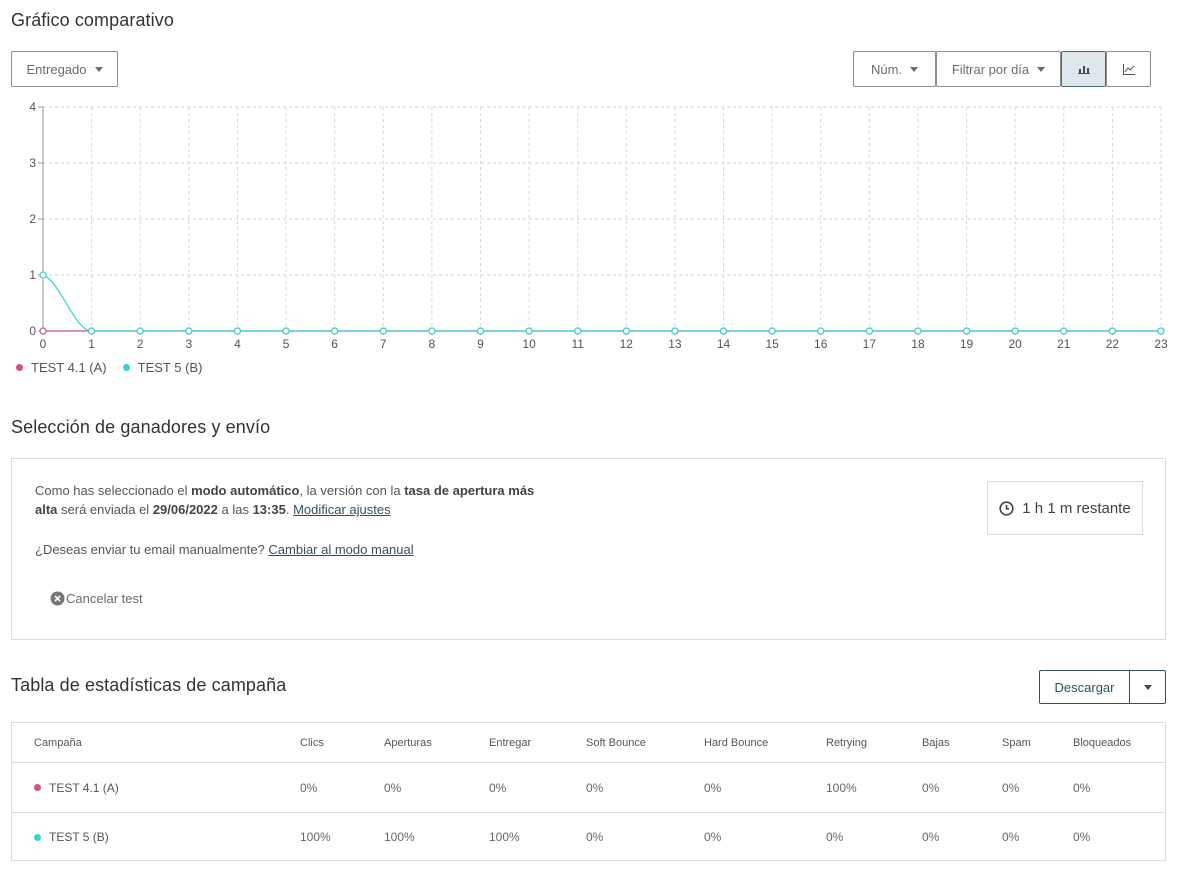 This screenshot has height=871, width=1177. I want to click on x-tick-label: 21, so click(1064, 344).